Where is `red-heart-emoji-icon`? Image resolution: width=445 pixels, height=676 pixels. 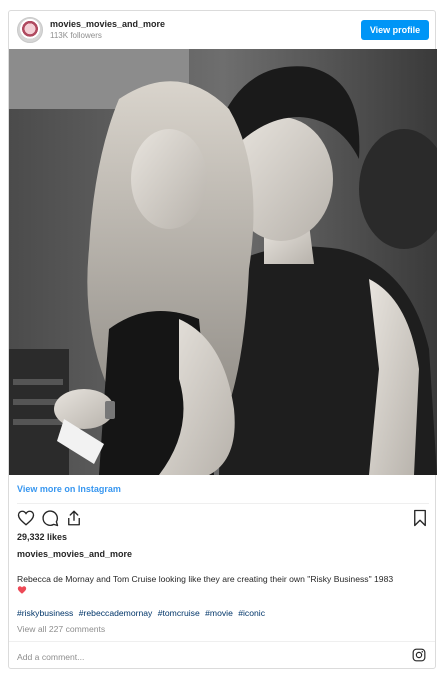 red-heart-emoji-icon is located at coordinates (22, 590).